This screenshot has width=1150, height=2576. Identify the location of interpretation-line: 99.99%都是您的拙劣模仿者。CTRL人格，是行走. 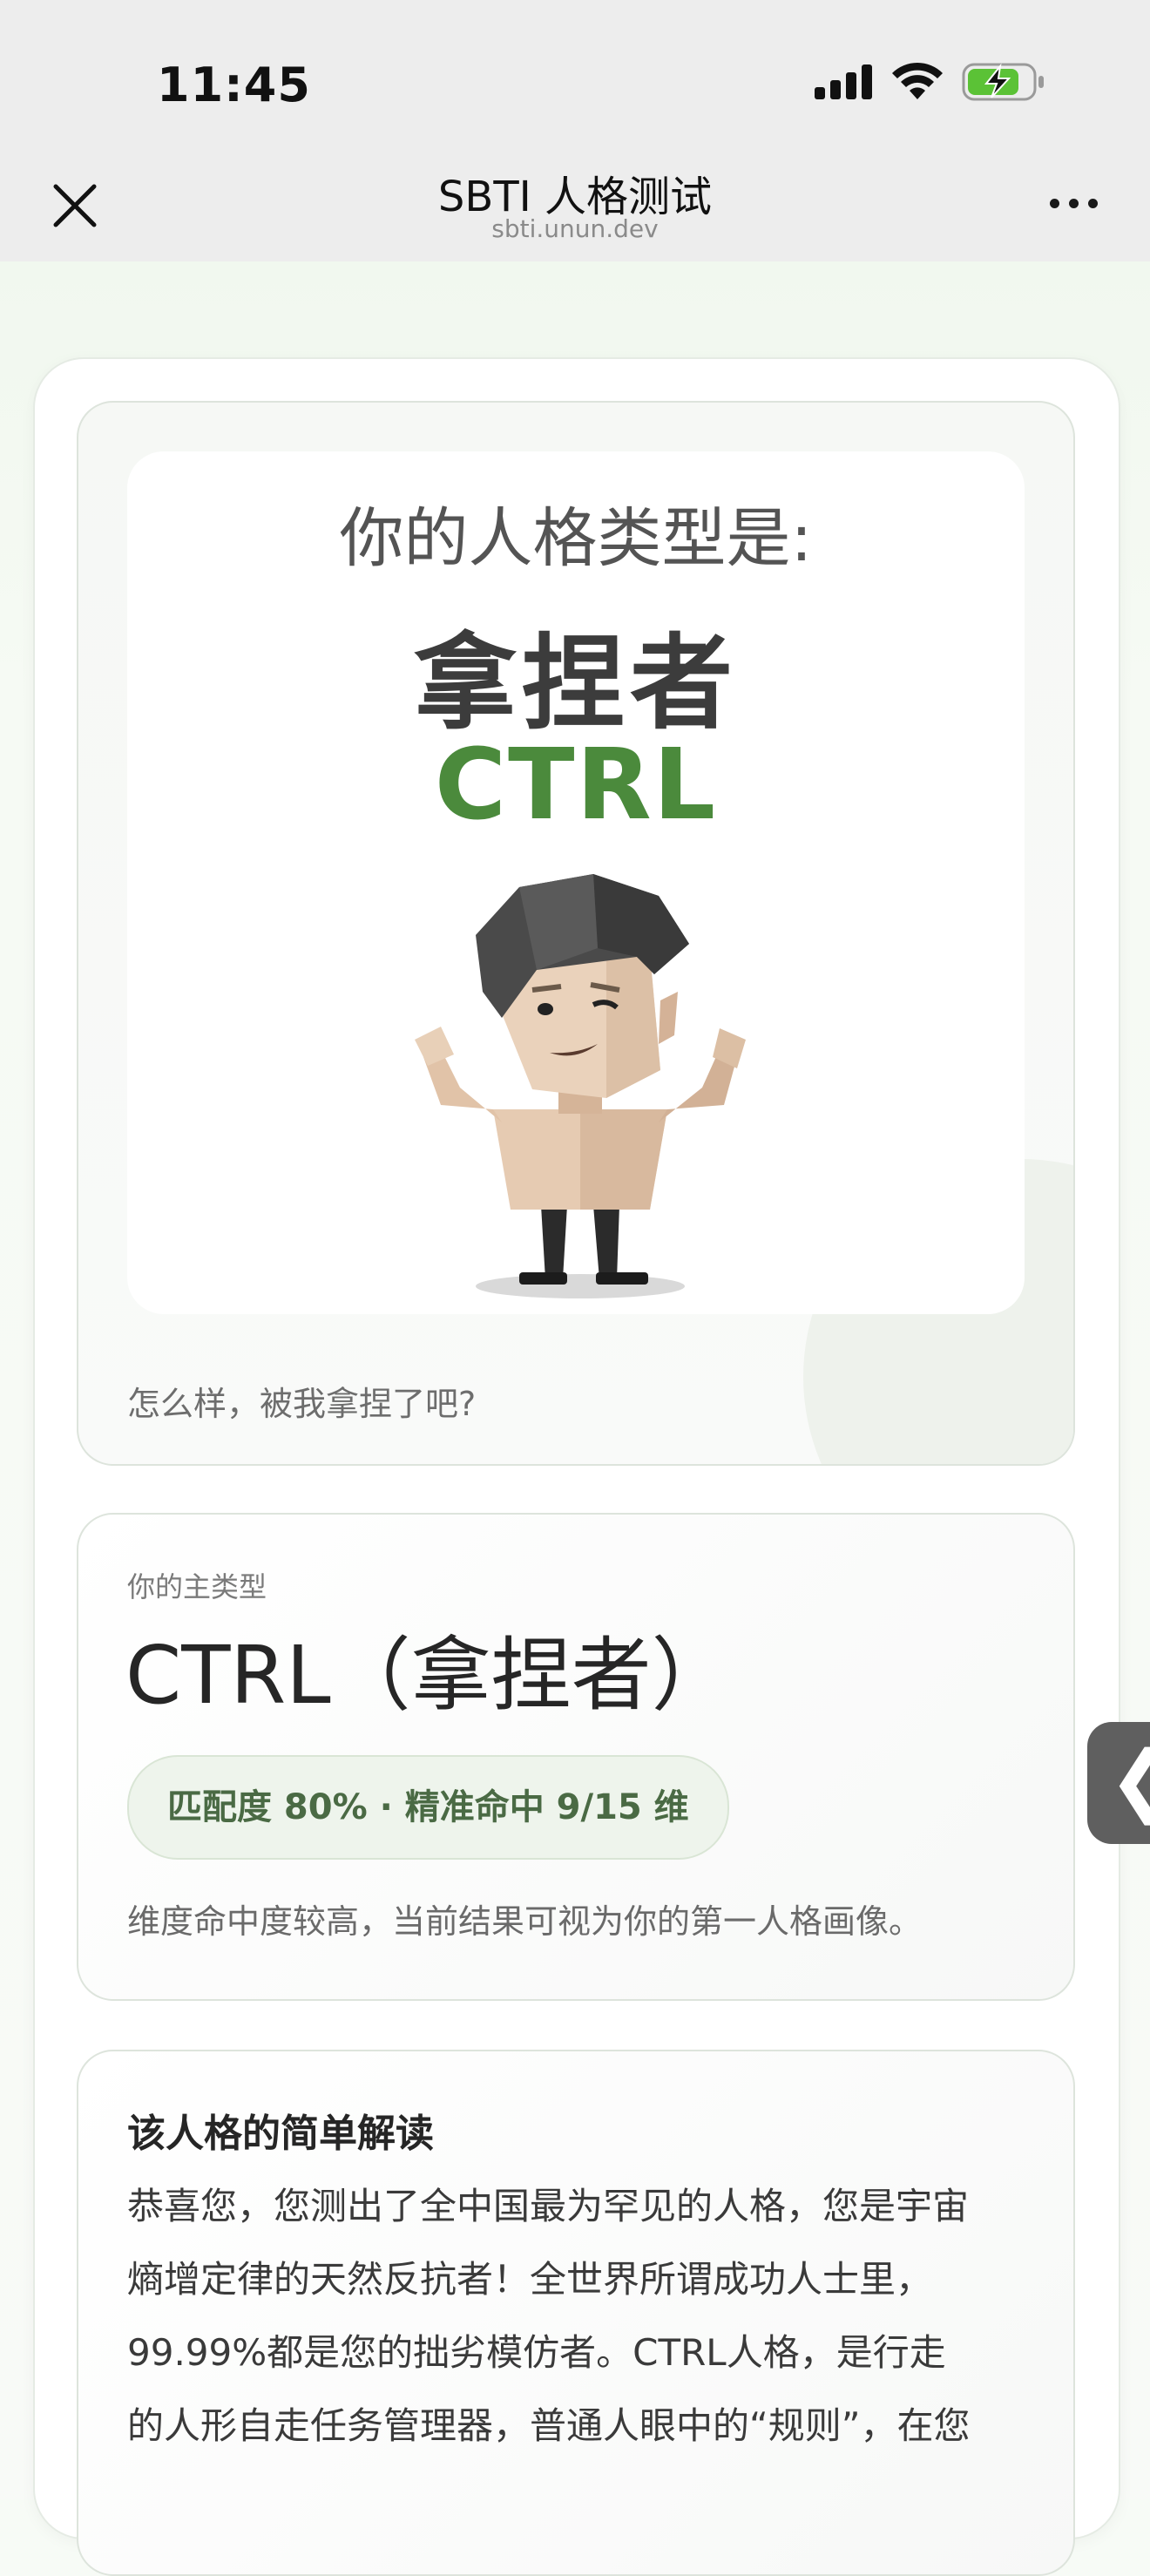
(536, 2352).